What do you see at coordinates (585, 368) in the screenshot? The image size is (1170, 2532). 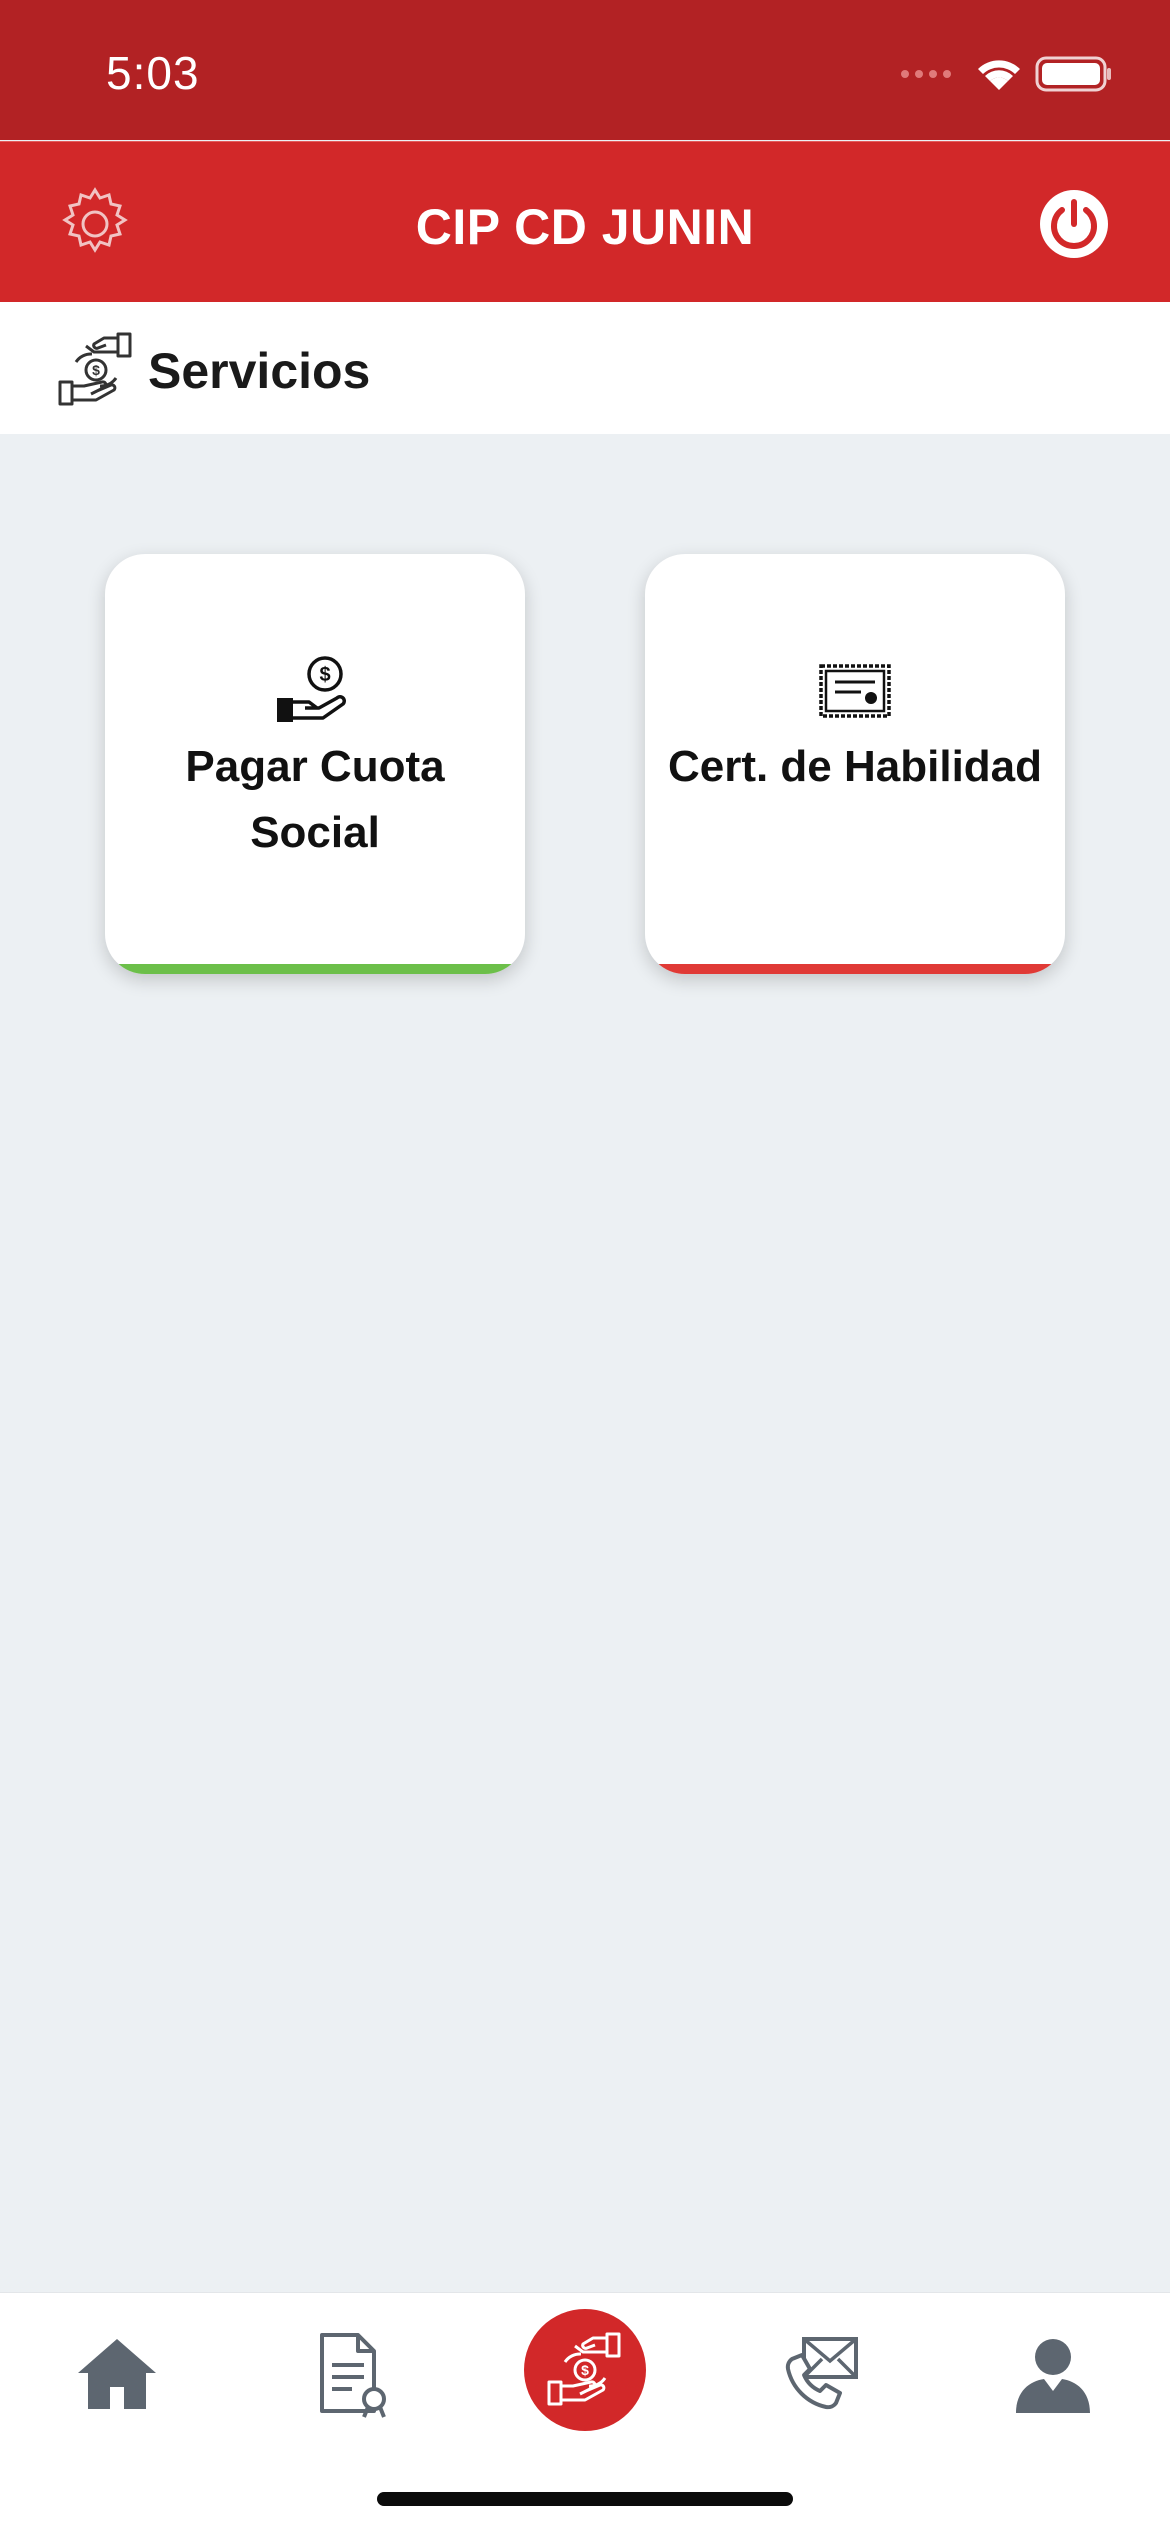 I see `section-header: $ Servicios` at bounding box center [585, 368].